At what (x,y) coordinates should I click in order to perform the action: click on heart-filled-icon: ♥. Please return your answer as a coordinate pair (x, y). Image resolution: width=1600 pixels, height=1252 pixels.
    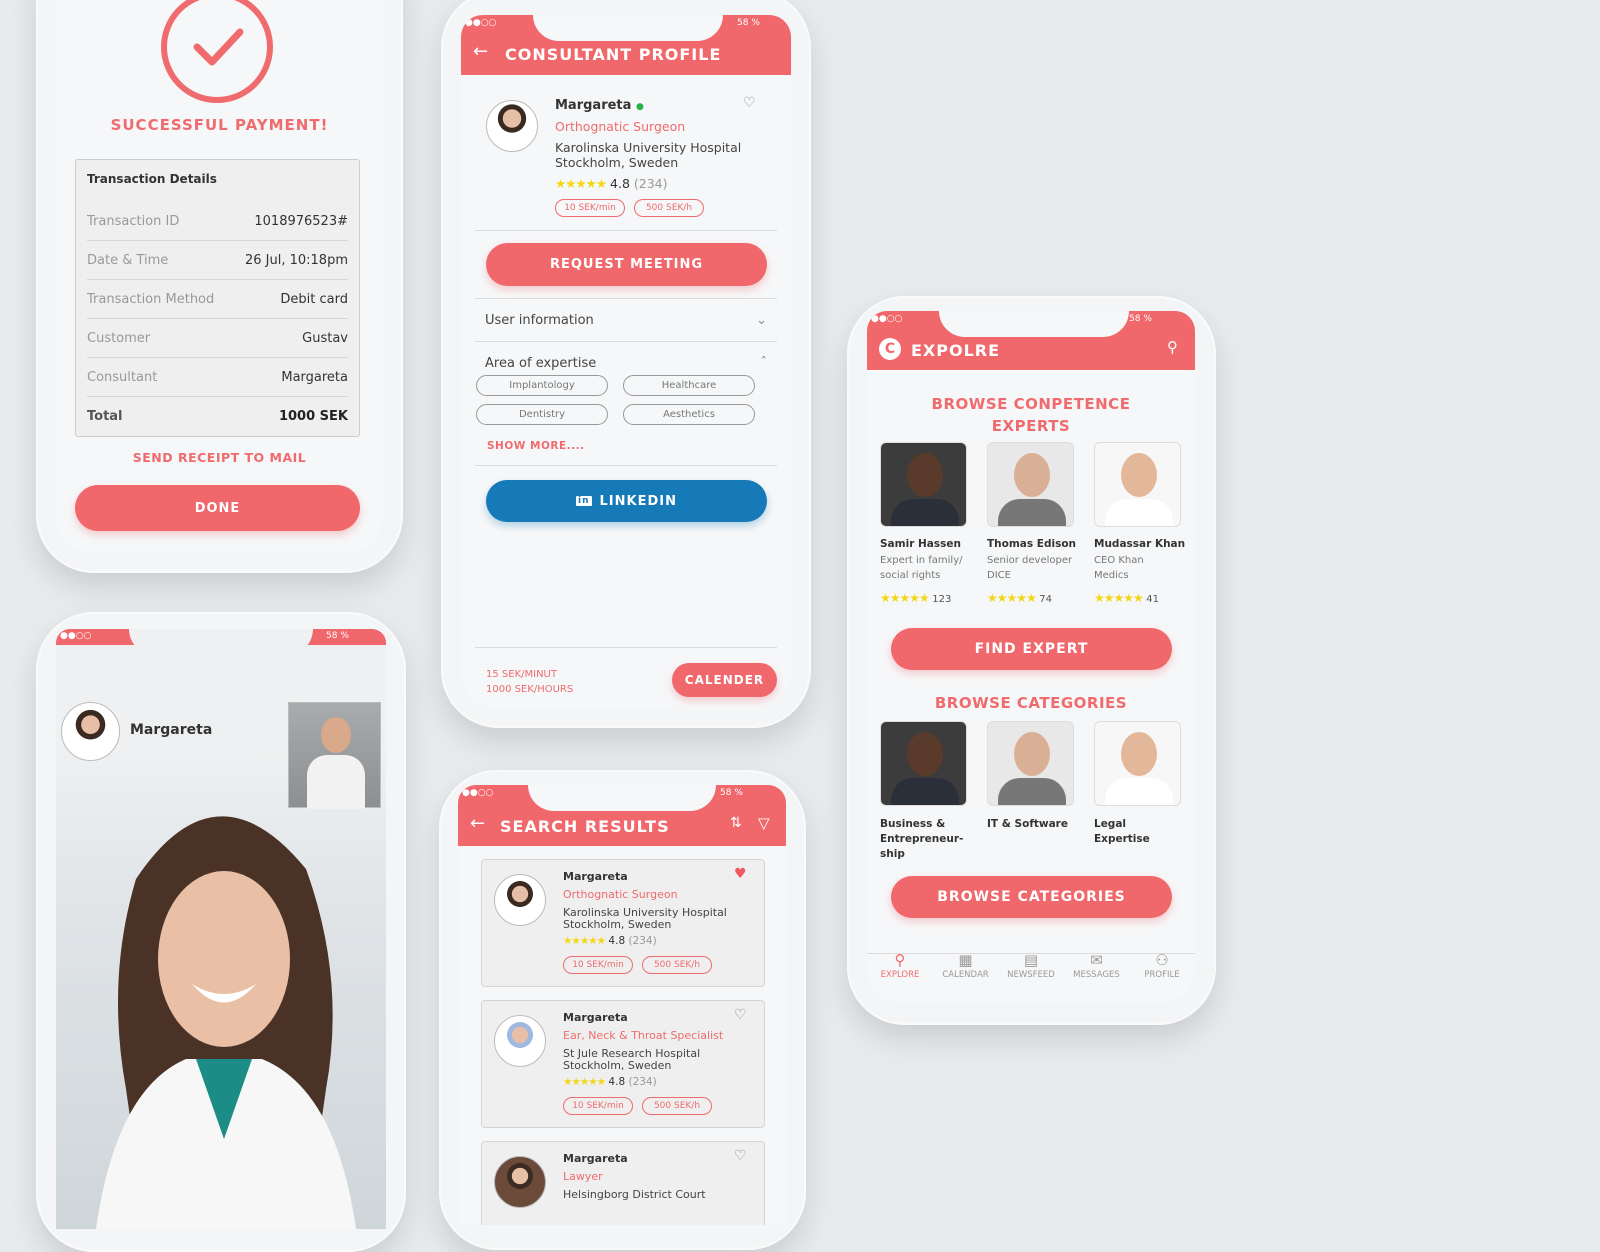
    Looking at the image, I should click on (740, 874).